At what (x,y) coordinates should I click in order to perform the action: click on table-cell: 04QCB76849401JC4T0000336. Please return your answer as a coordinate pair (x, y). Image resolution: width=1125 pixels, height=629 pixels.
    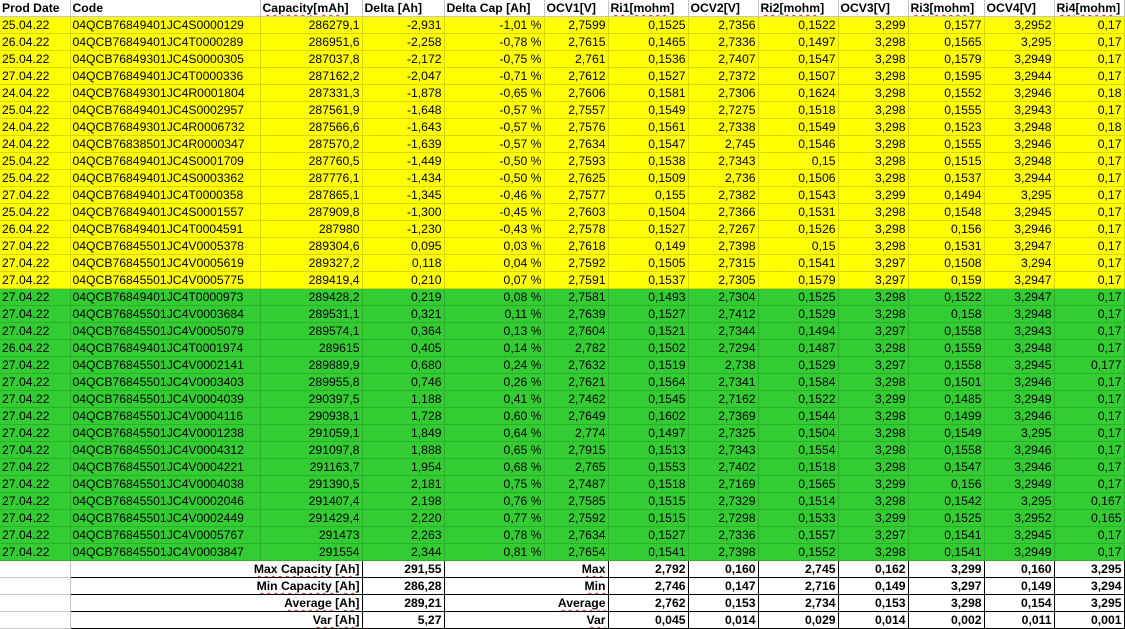
    Looking at the image, I should click on (165, 76).